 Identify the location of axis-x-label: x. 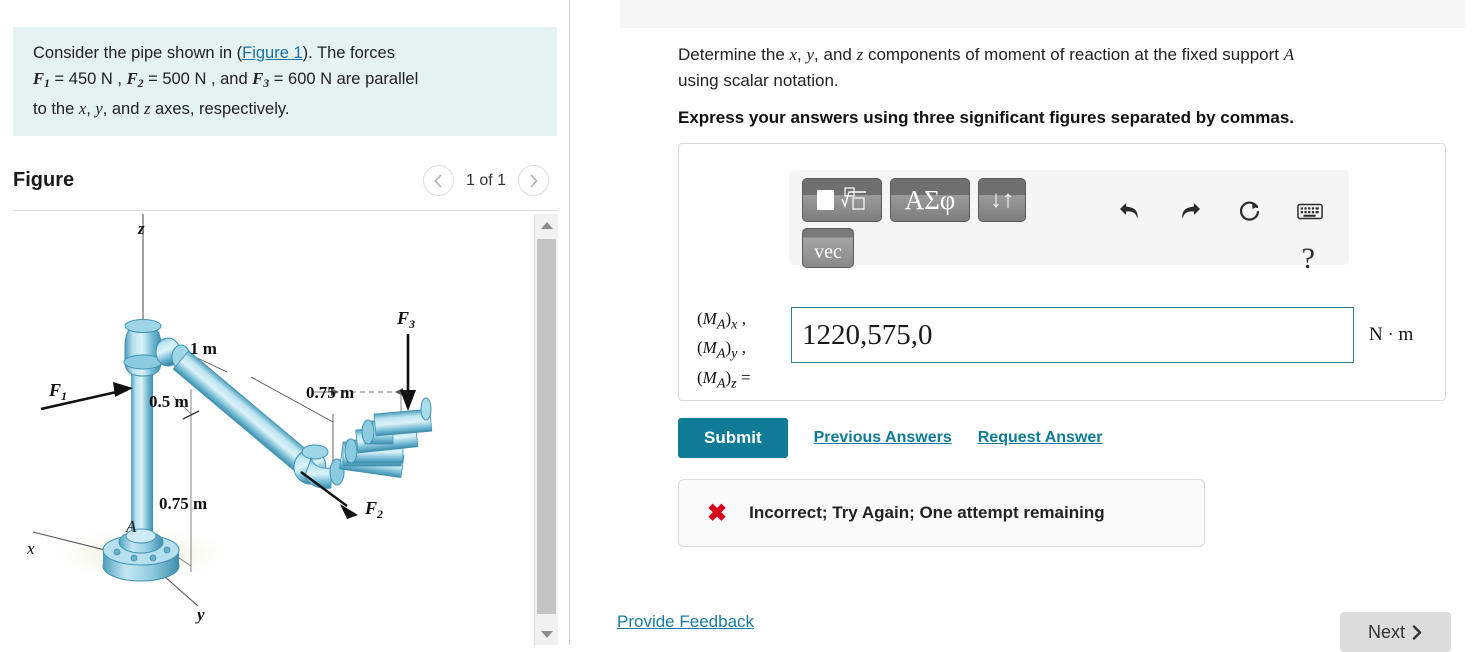
(30, 548).